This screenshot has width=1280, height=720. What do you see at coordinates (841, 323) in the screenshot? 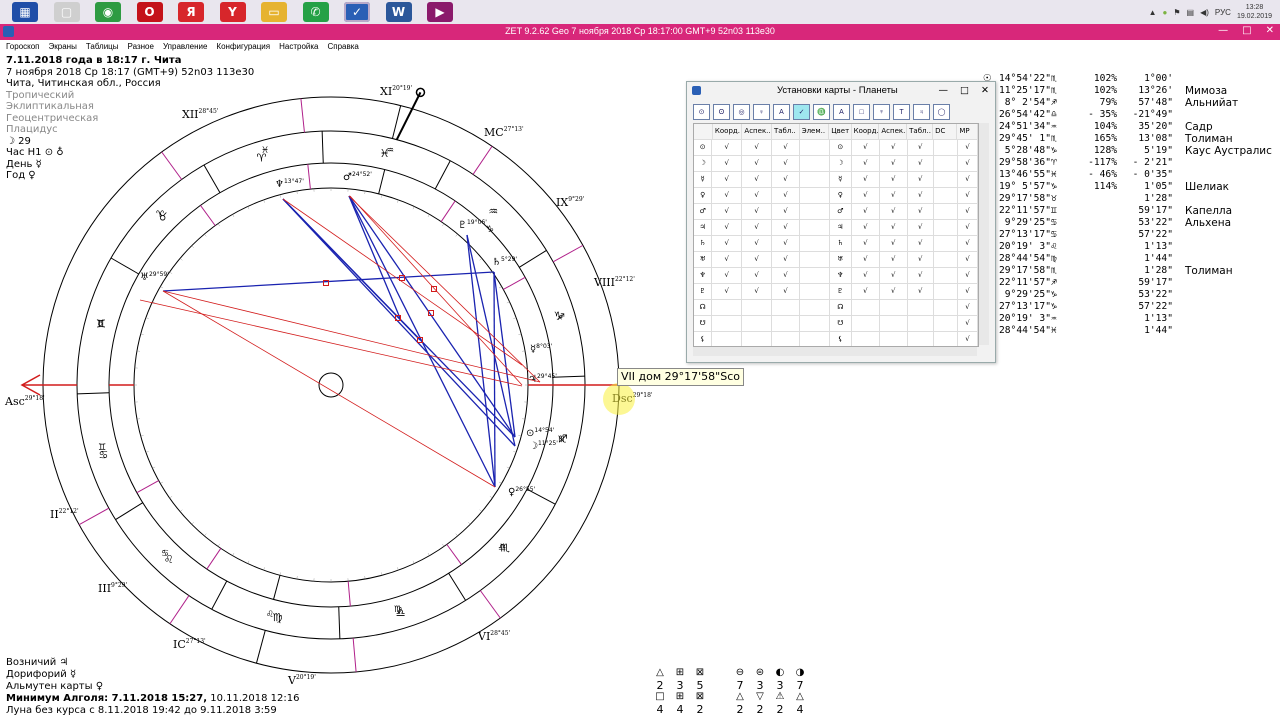
I see `grid-checkbox-cell: ☋` at bounding box center [841, 323].